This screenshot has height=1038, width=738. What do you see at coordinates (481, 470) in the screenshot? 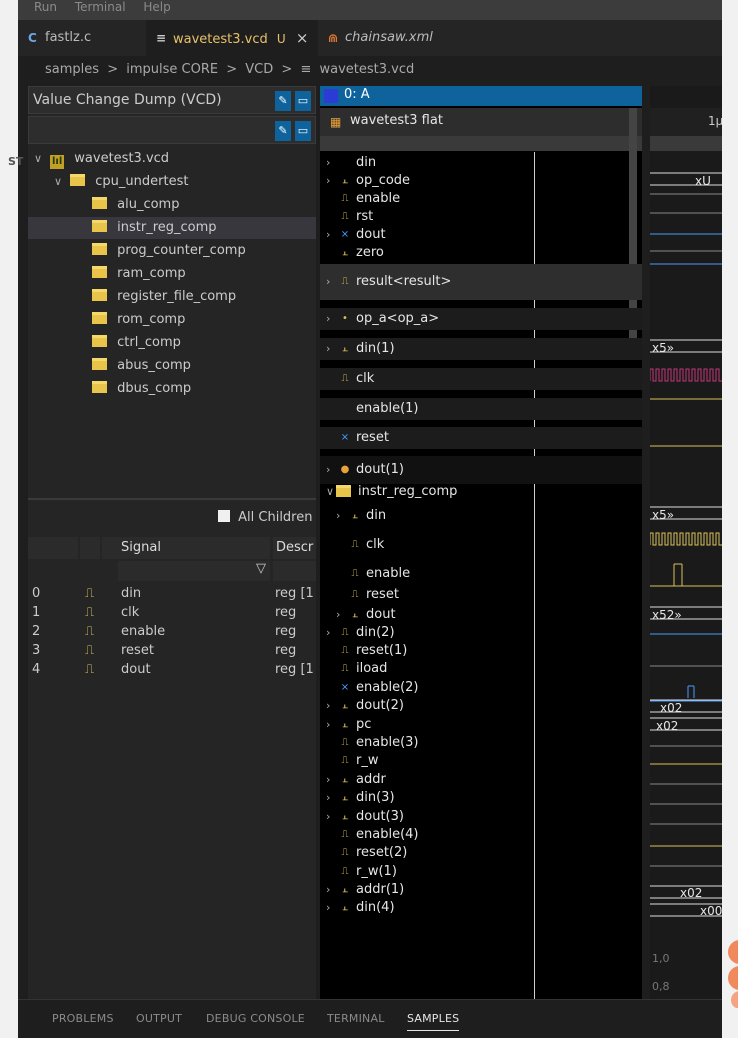
I see `signal-row: › ● dout(1)` at bounding box center [481, 470].